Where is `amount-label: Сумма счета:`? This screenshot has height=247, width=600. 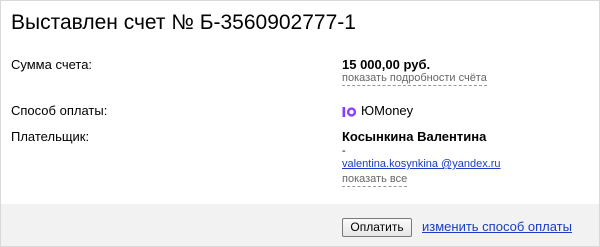 amount-label: Сумма счета: is located at coordinates (52, 64).